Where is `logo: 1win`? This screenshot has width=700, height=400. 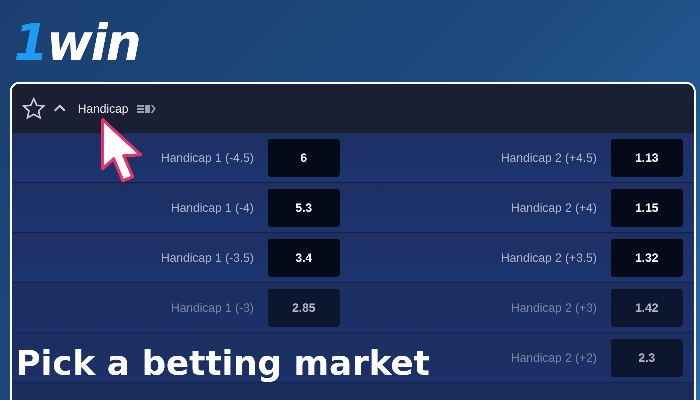 logo: 1win is located at coordinates (77, 43).